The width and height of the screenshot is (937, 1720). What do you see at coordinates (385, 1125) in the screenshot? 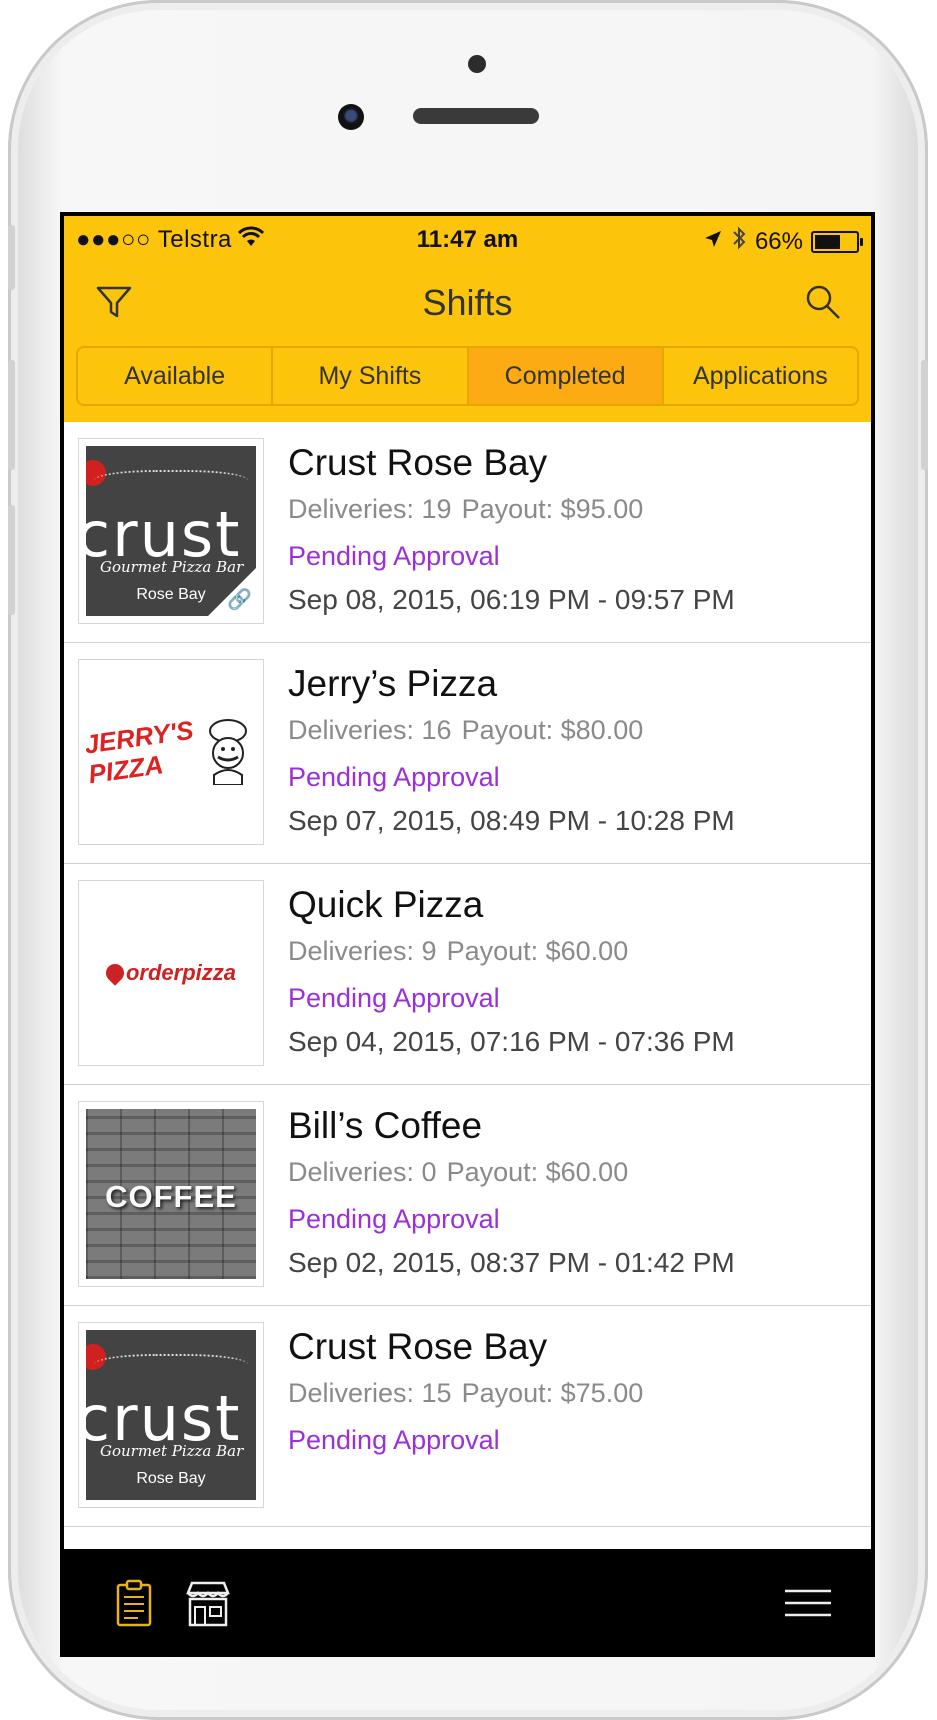
I see `shift-name: Bill’s Coffee` at bounding box center [385, 1125].